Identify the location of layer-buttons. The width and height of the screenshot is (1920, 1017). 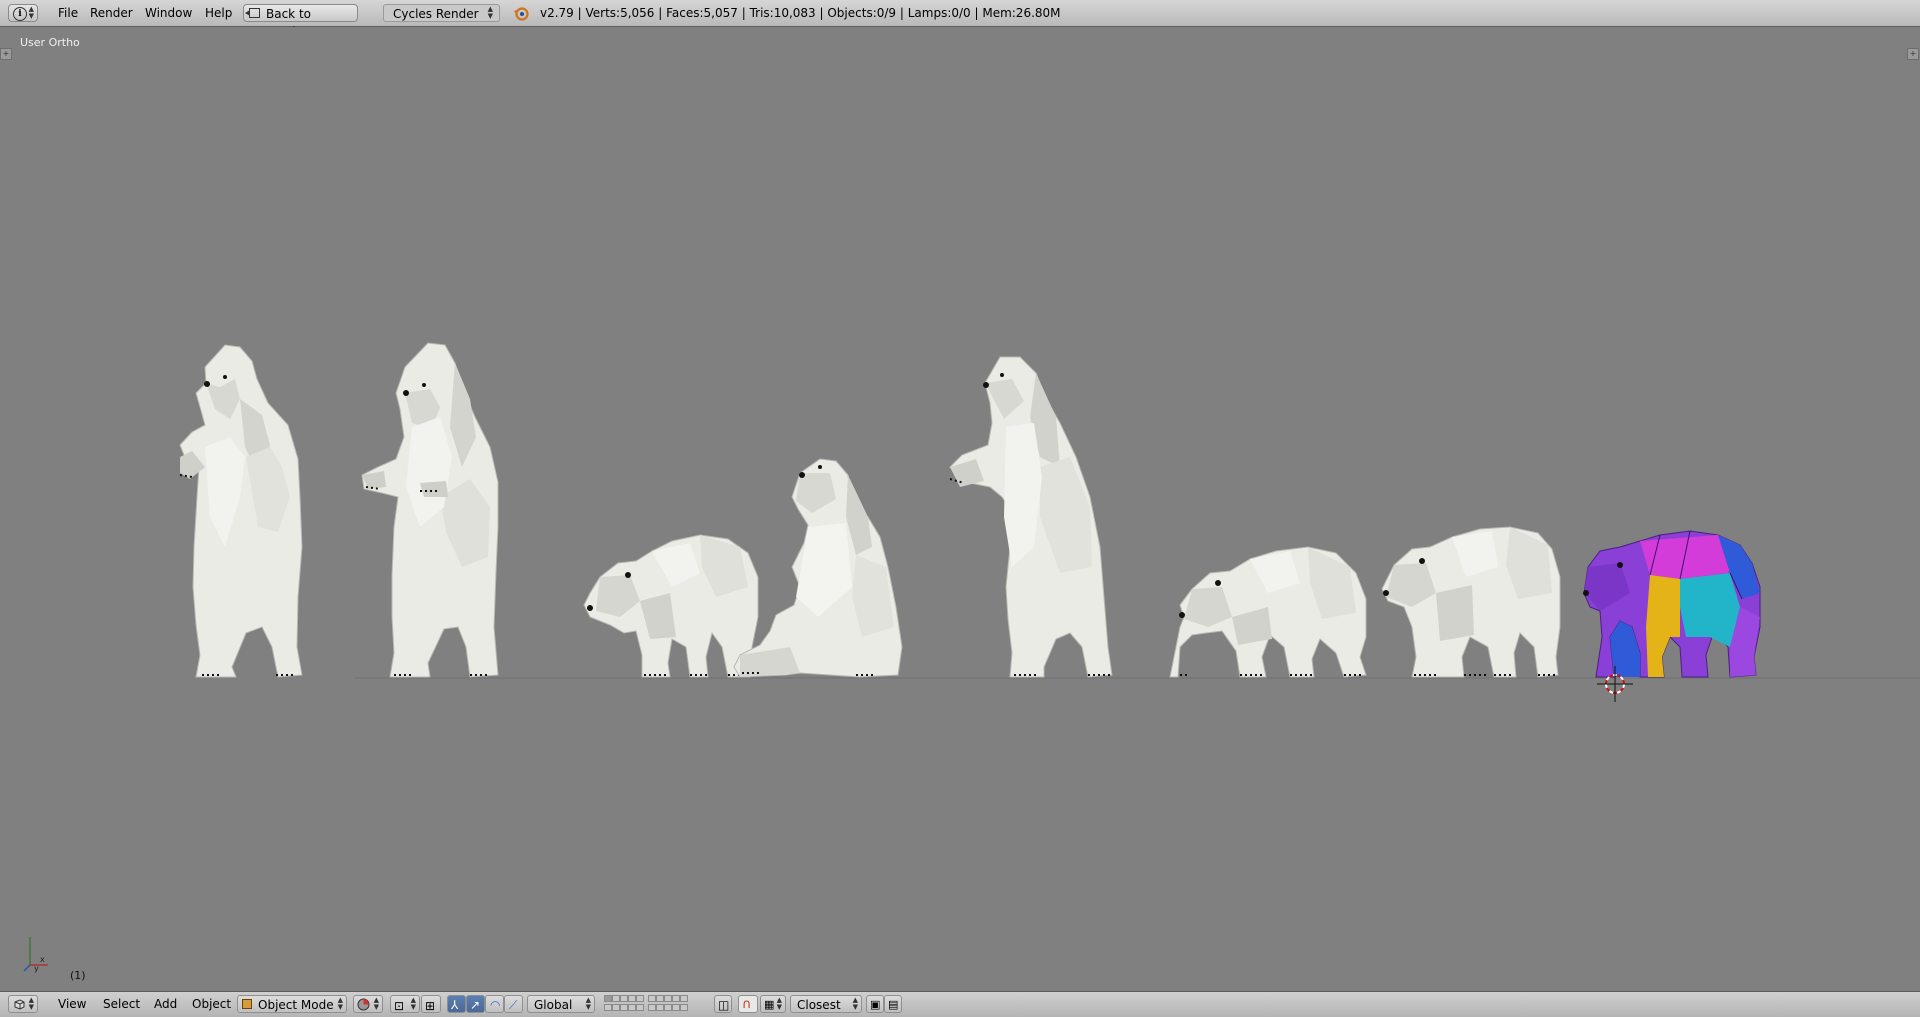
(656, 1004).